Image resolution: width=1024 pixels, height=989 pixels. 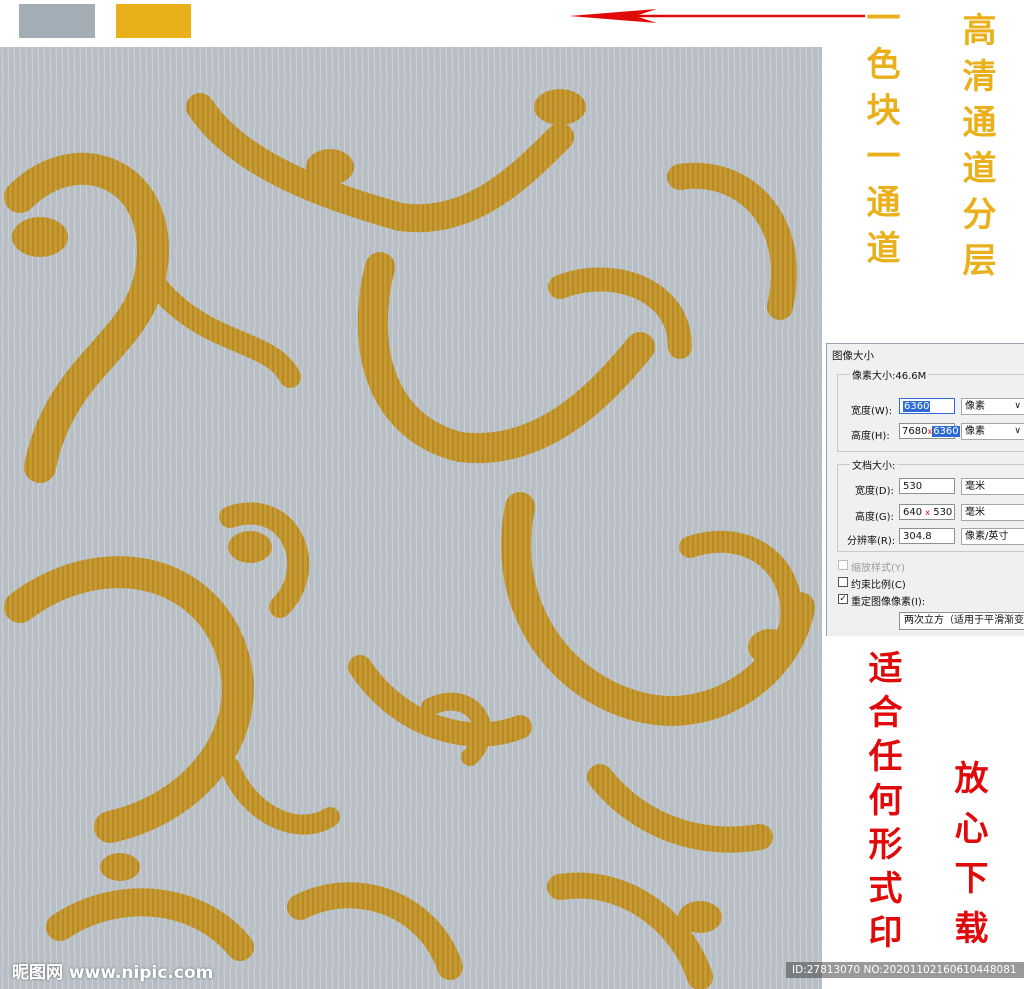 What do you see at coordinates (913, 486) in the screenshot?
I see `doc-width-value: 530` at bounding box center [913, 486].